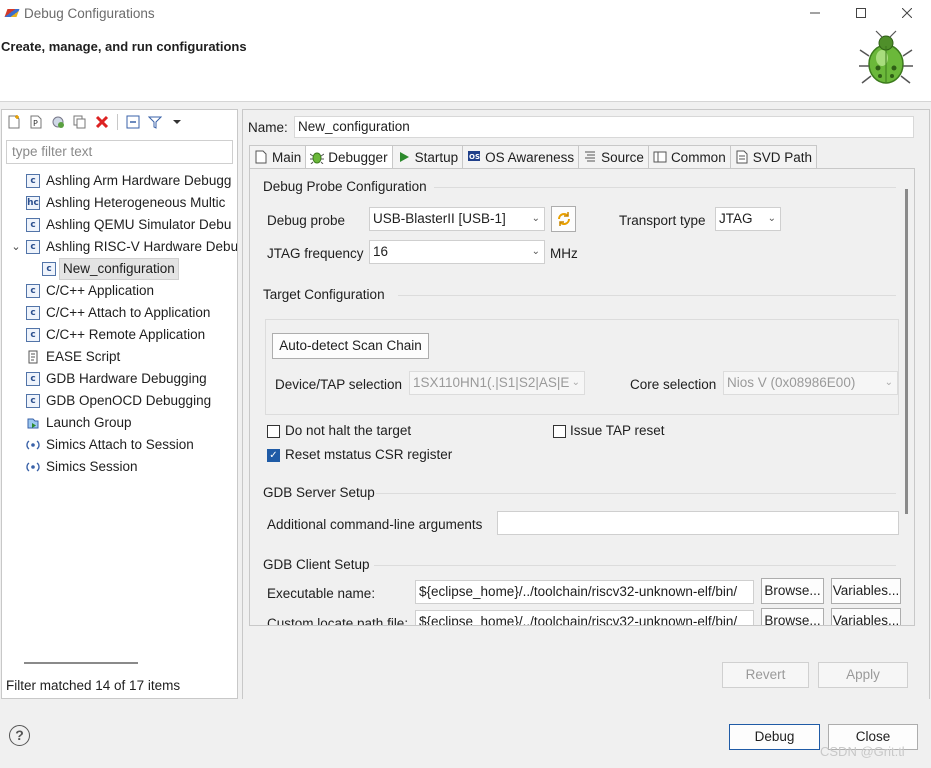 This screenshot has height=768, width=931. I want to click on tree-item-simics-session: Simics Session, so click(119, 467).